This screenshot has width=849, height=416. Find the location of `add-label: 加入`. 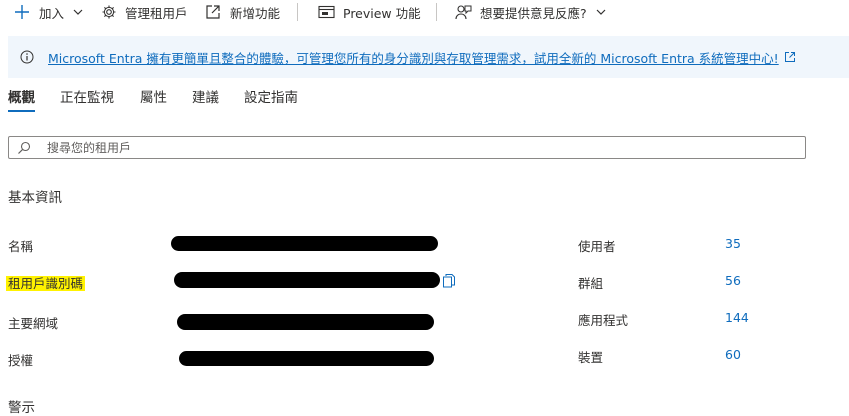

add-label: 加入 is located at coordinates (52, 13).